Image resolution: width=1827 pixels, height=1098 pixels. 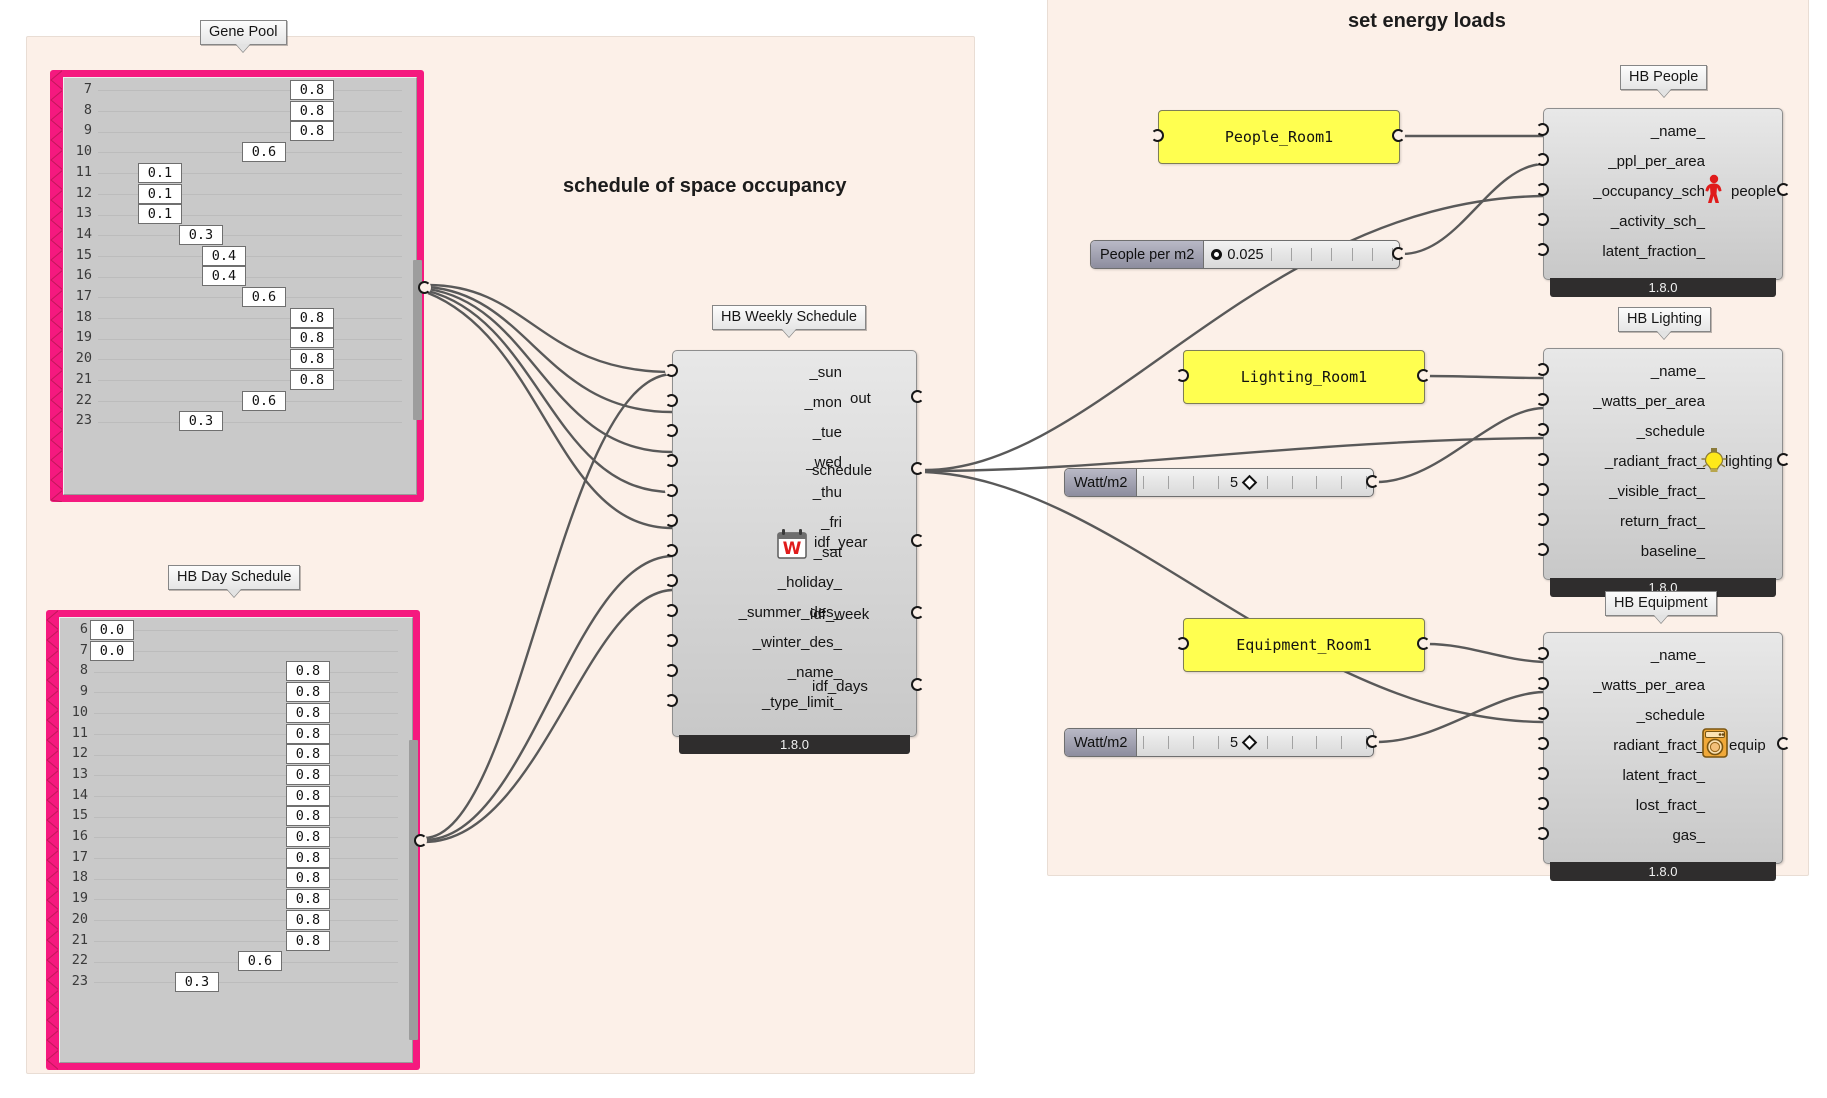 What do you see at coordinates (762, 432) in the screenshot?
I see `param-in-tue: _tue` at bounding box center [762, 432].